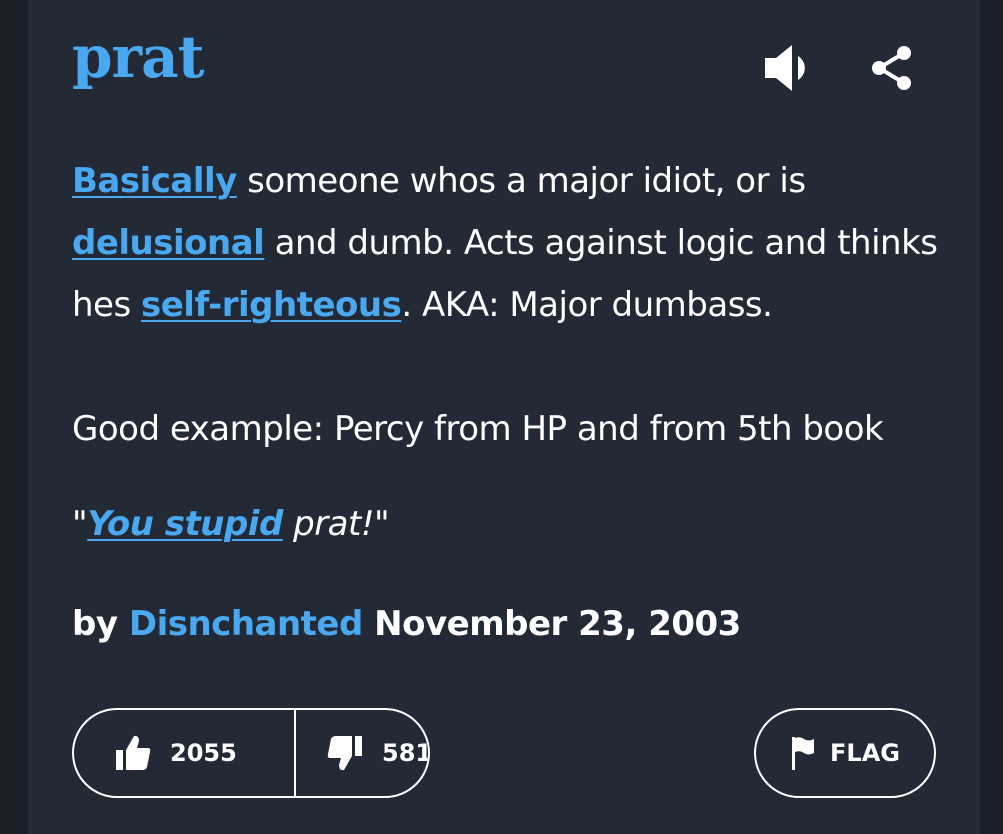  Describe the element at coordinates (521, 181) in the screenshot. I see `meaning-text: someone whos a major idiot, or is` at that location.